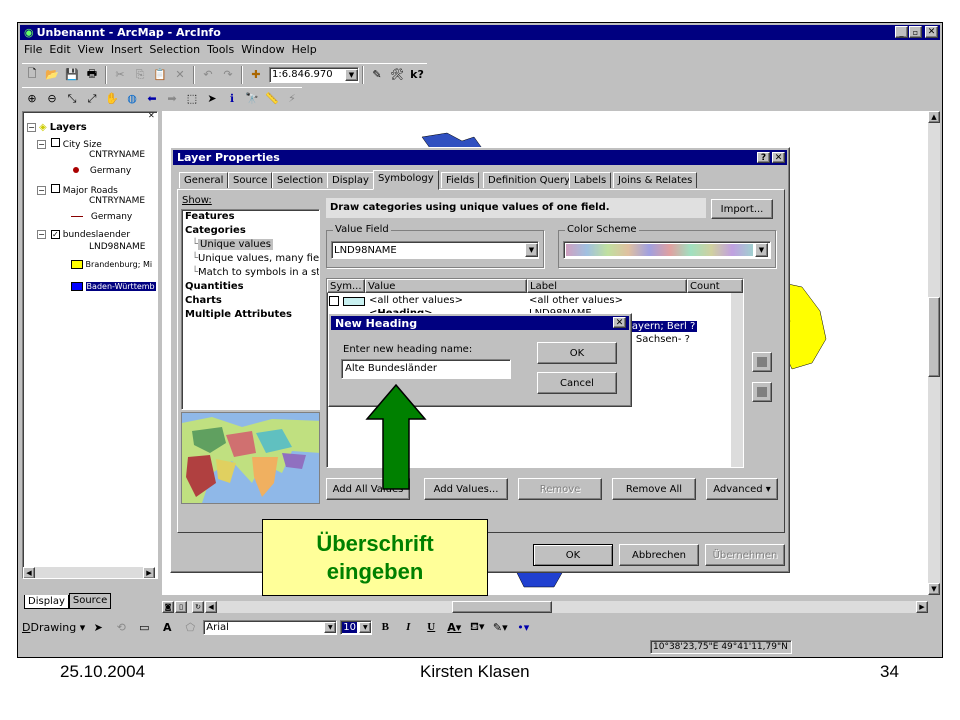 Image resolution: width=960 pixels, height=720 pixels. Describe the element at coordinates (778, 157) in the screenshot. I see `dialog-close-button: ✕` at that location.